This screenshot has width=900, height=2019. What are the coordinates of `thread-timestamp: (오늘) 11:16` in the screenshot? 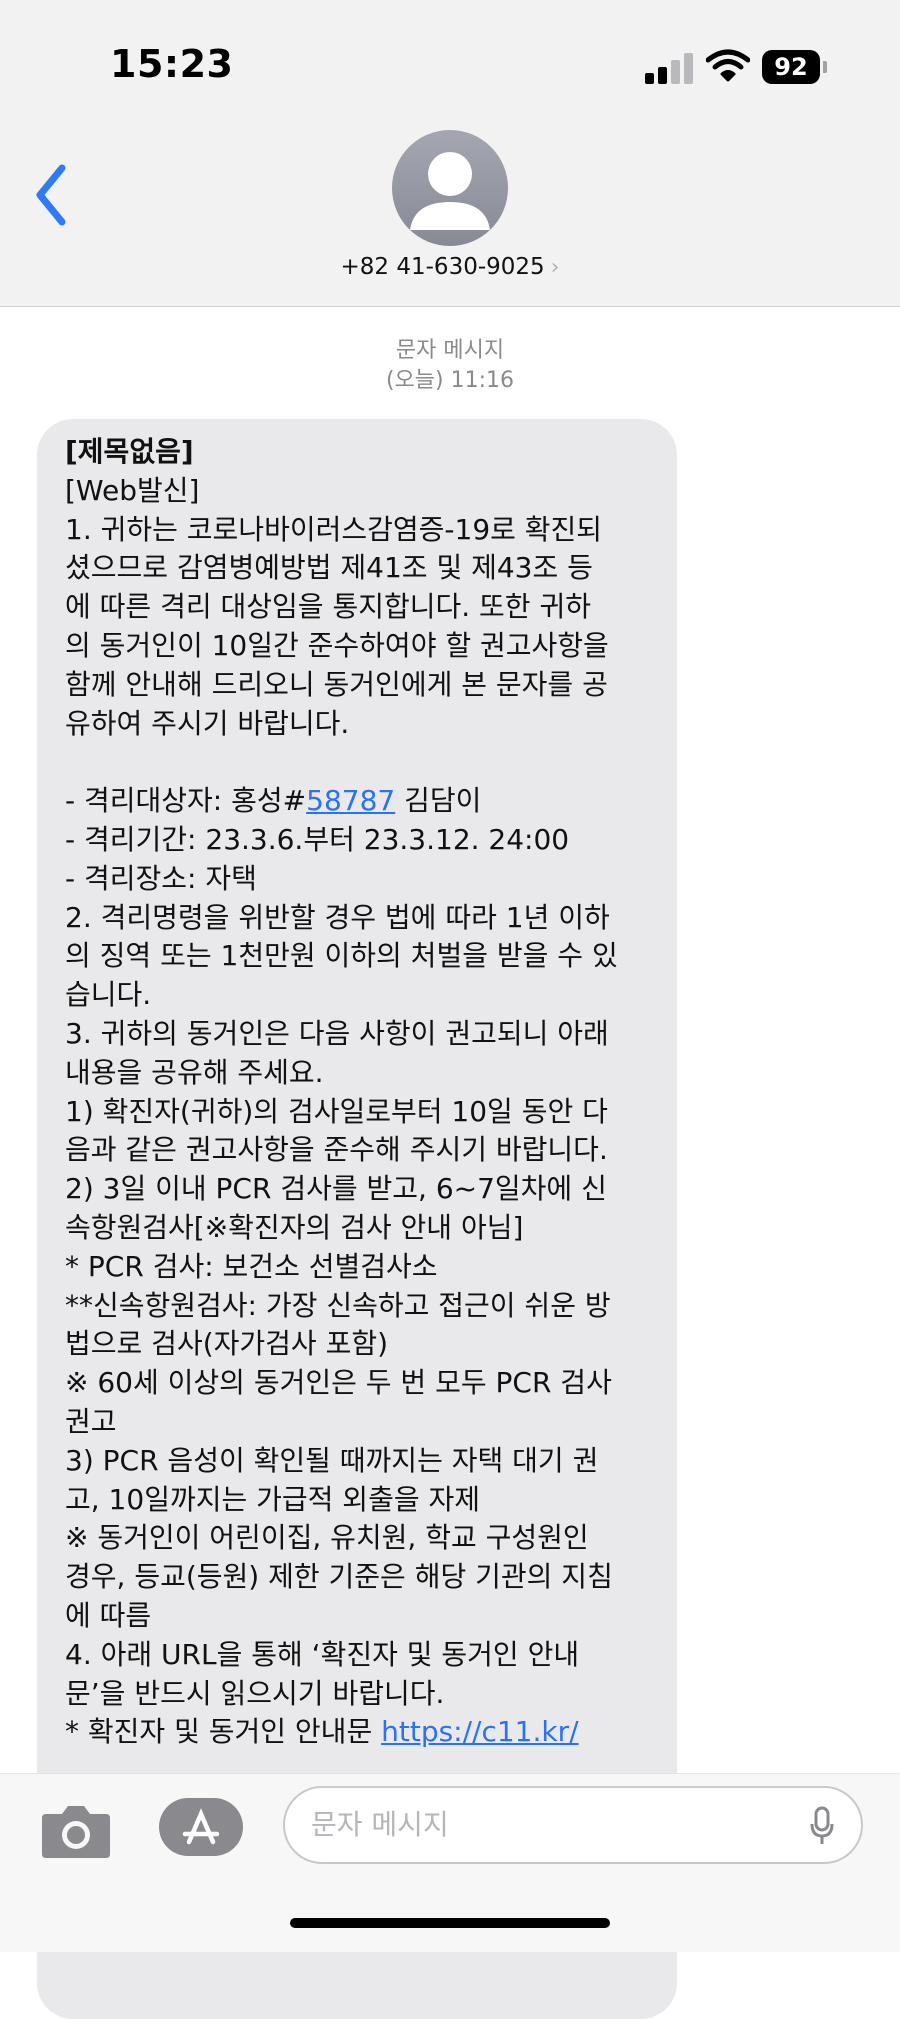 It's located at (450, 380).